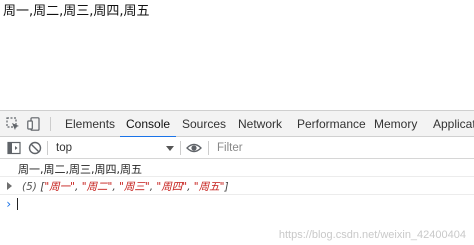 The image size is (474, 245). What do you see at coordinates (35, 148) in the screenshot?
I see `clear-console-icon` at bounding box center [35, 148].